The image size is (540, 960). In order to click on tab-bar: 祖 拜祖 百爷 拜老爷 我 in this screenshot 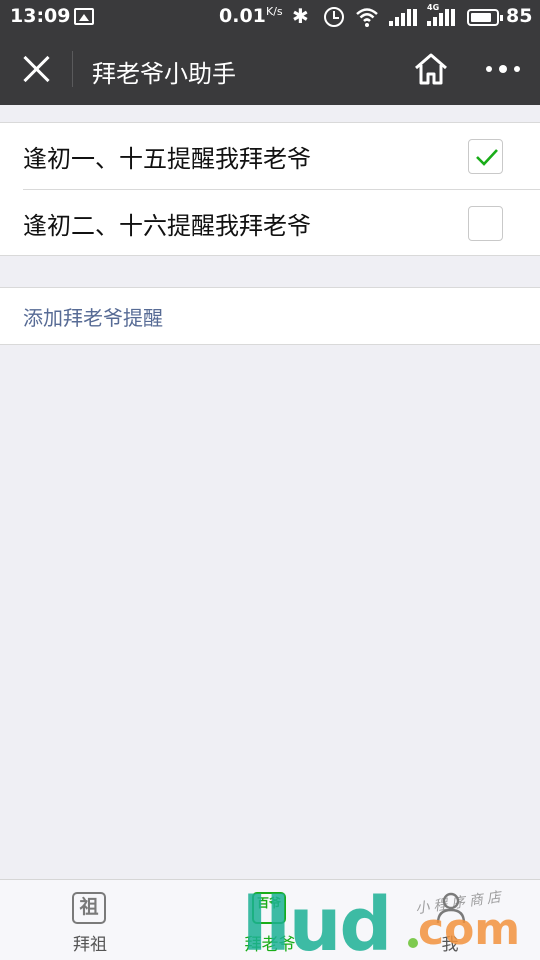, I will do `click(270, 919)`.